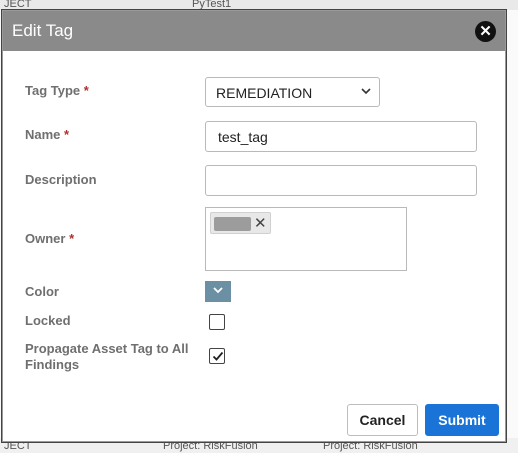 The height and width of the screenshot is (453, 518). I want to click on background-cell: PyTest1, so click(212, 5).